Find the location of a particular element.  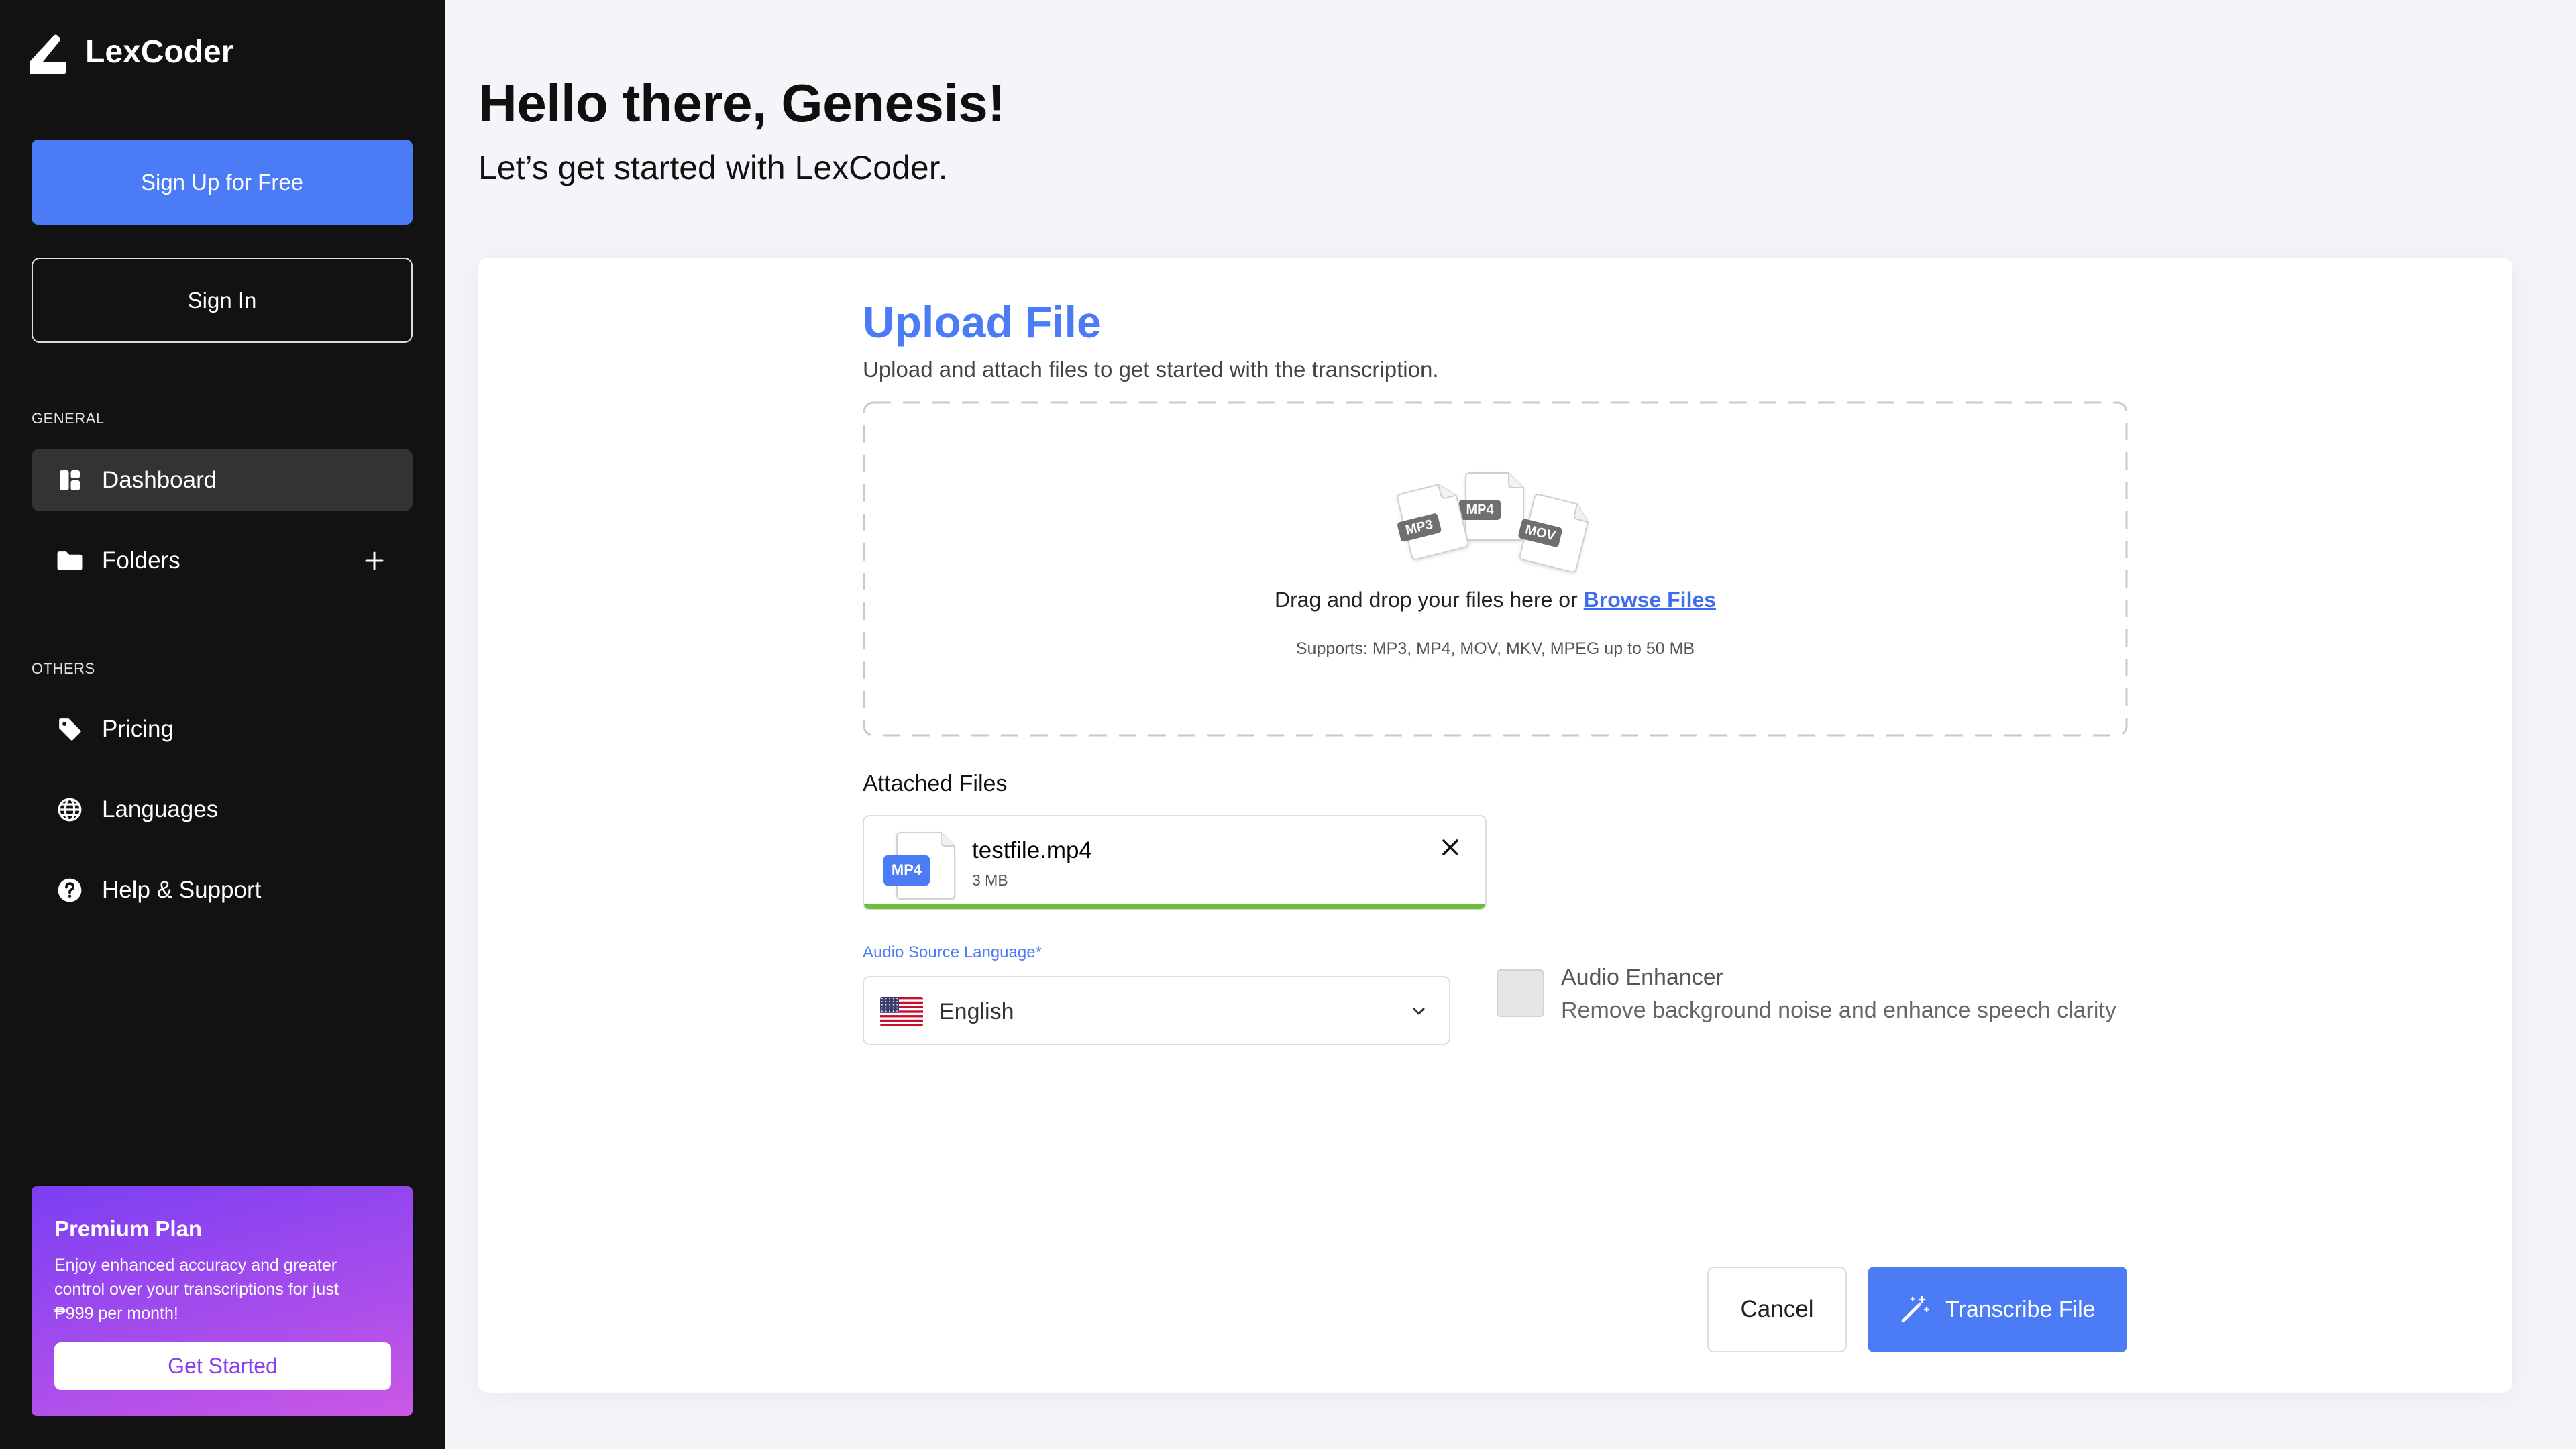

file-types-illustration: MP4 MP3 MOV is located at coordinates (1493, 522).